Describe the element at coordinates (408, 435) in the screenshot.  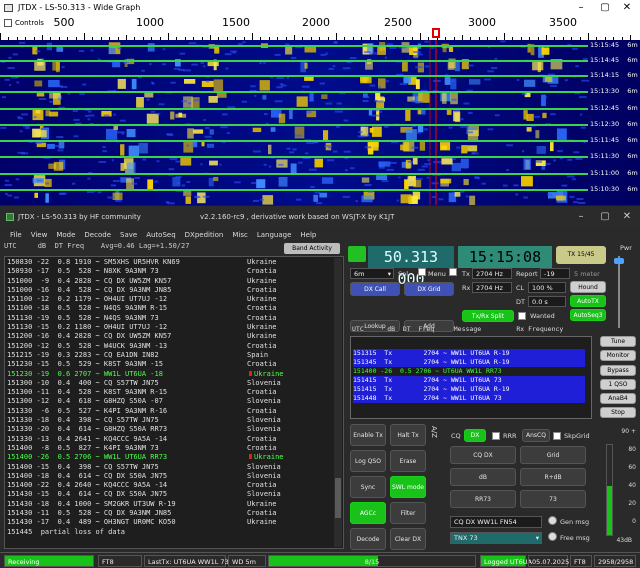
I see `halt-tx-button: Halt Tx` at that location.